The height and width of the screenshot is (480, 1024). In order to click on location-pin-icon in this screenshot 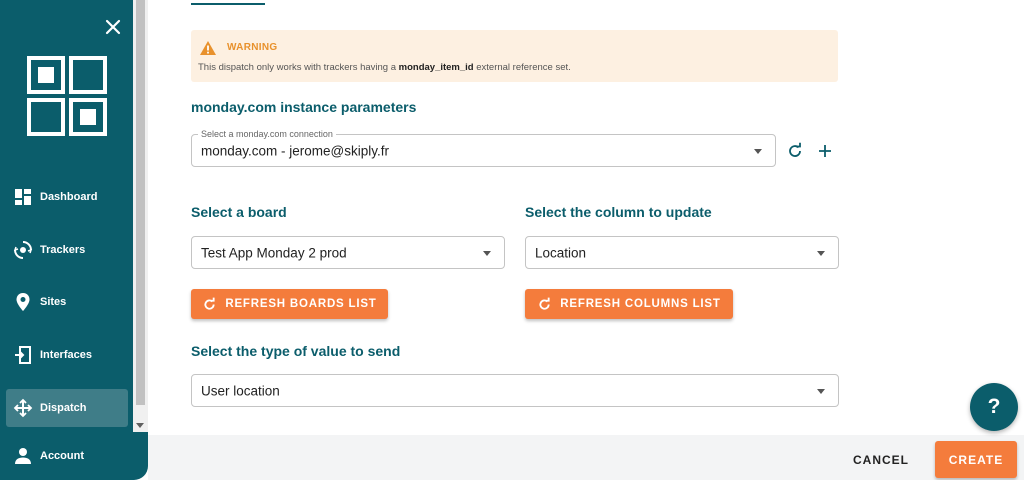, I will do `click(23, 302)`.